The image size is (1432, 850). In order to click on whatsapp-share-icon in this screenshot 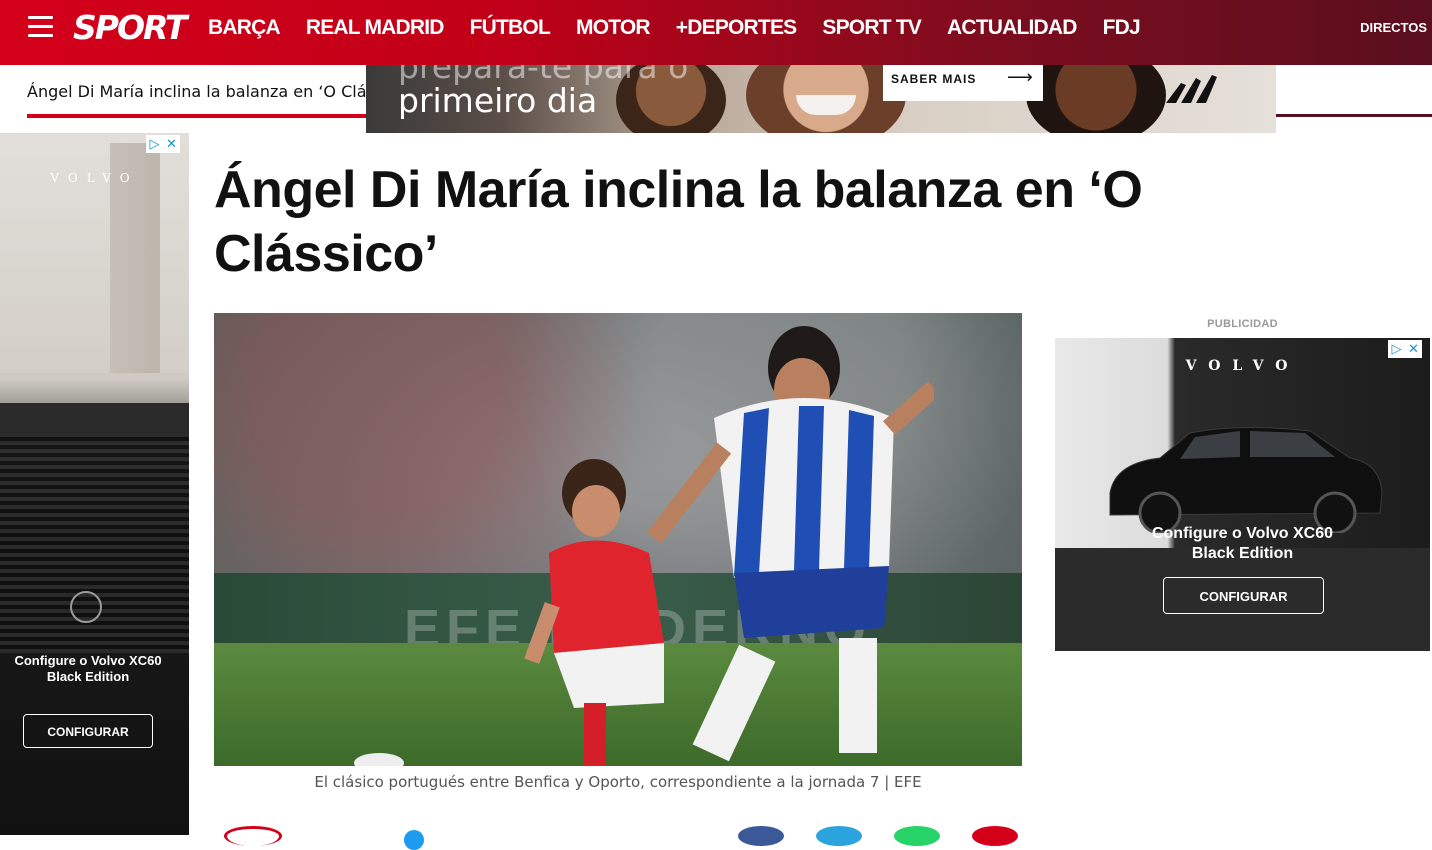, I will do `click(917, 836)`.